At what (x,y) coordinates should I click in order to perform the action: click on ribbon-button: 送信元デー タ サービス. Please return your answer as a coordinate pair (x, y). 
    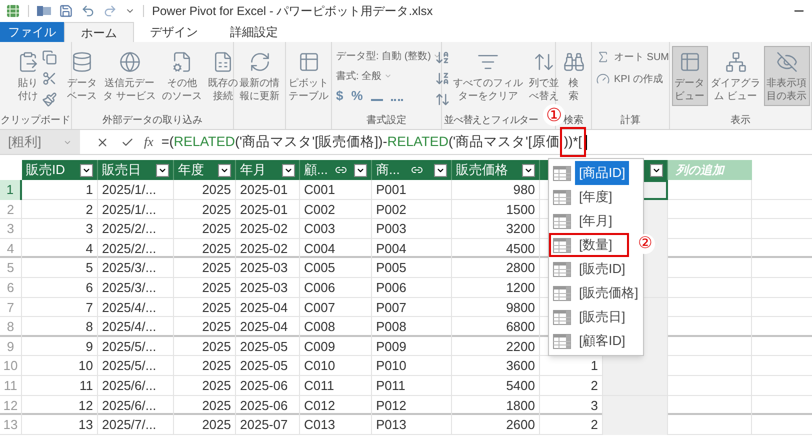
    Looking at the image, I should click on (129, 76).